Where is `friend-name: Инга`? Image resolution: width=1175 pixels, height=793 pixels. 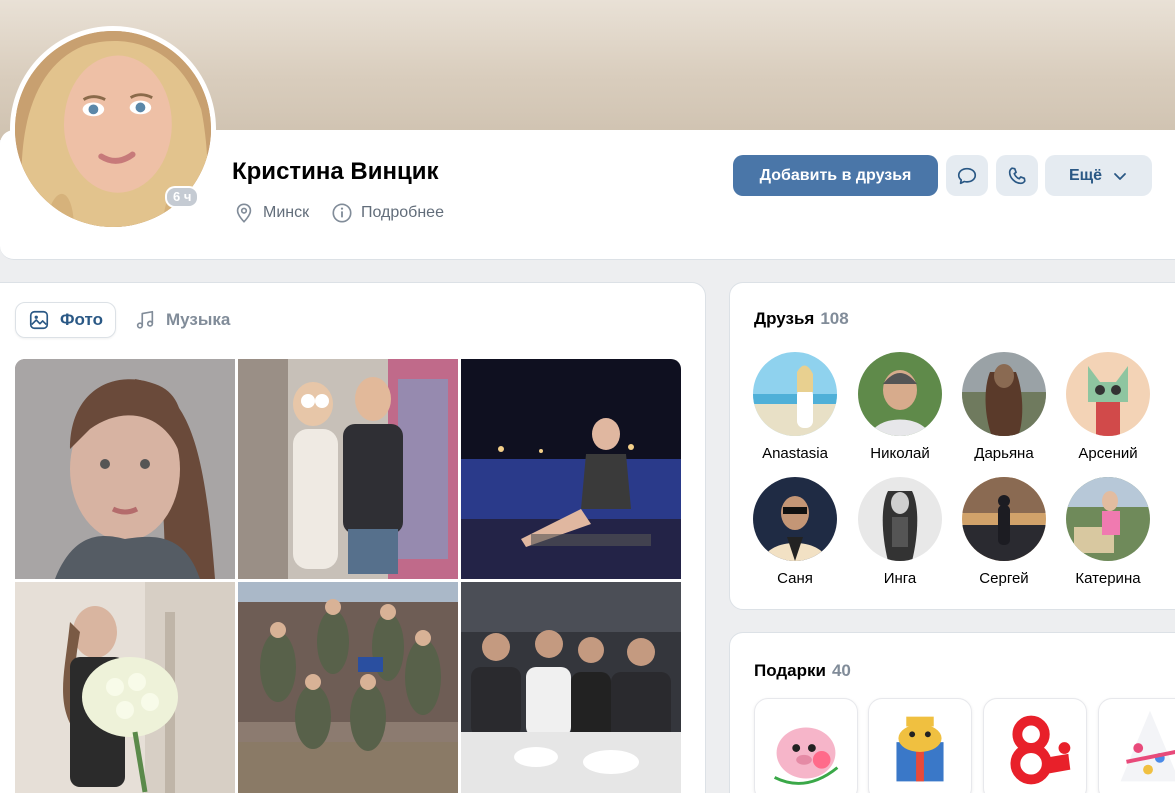
friend-name: Инга is located at coordinates (900, 578).